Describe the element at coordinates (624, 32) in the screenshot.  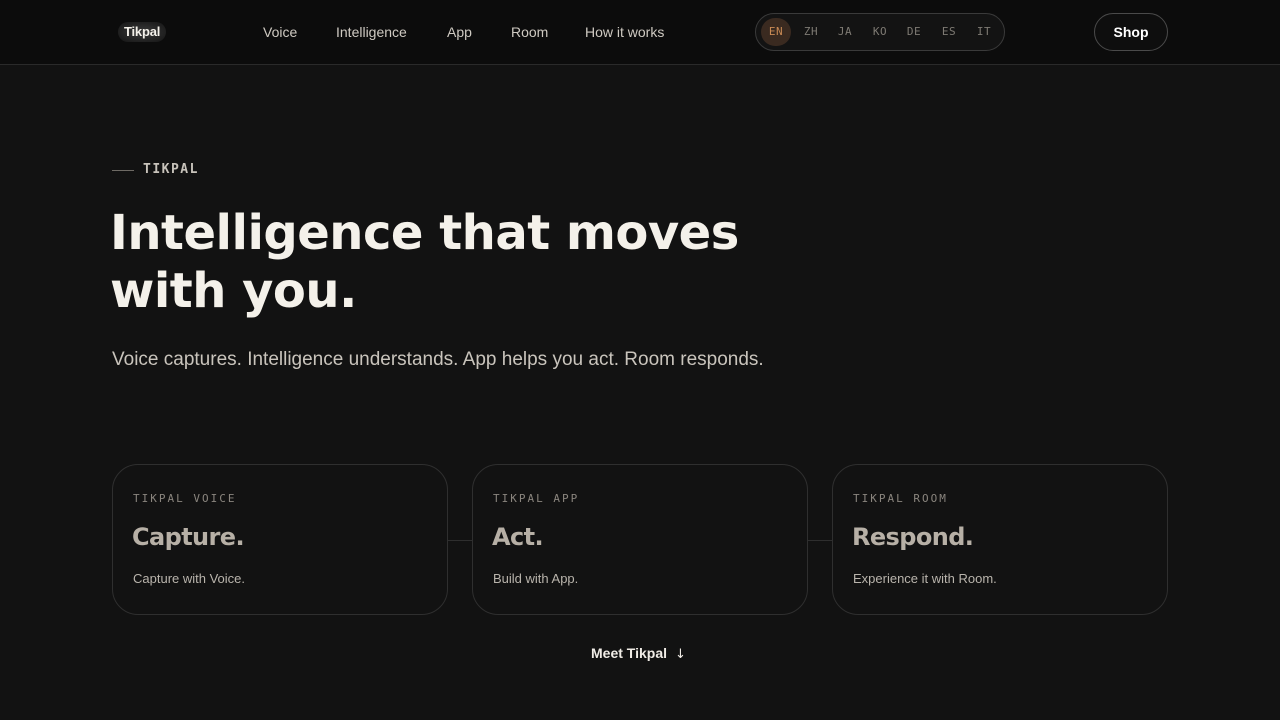
I see `nav-link-how-it-works: How it works` at that location.